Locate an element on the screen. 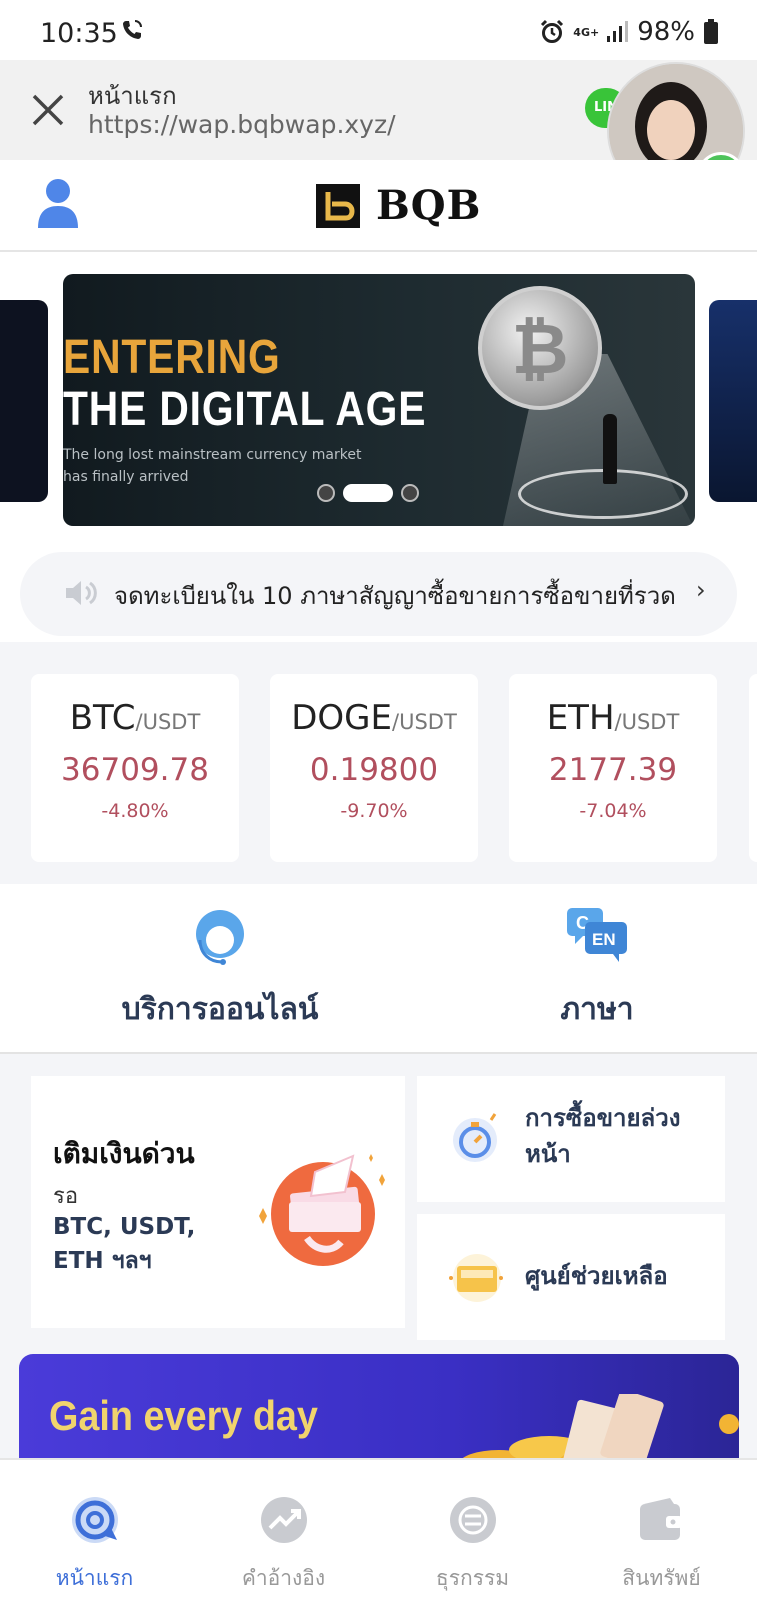  ticker-card-btc: BTC/USDT 36709.78 -4.80% is located at coordinates (135, 768).